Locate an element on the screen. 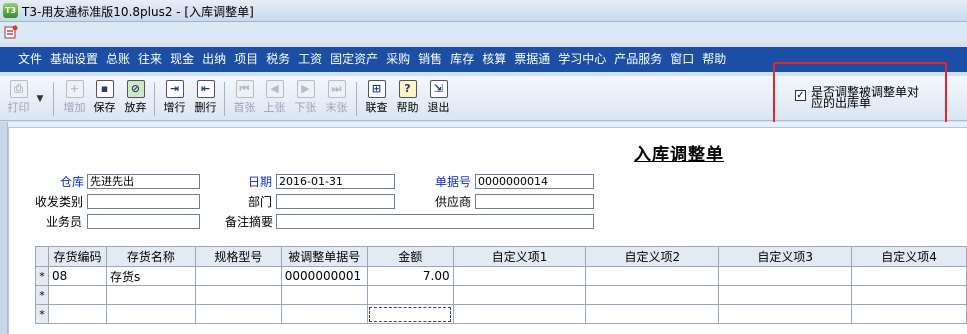 This screenshot has height=334, width=967. add-row-button: ⇥ 增行 is located at coordinates (174, 99).